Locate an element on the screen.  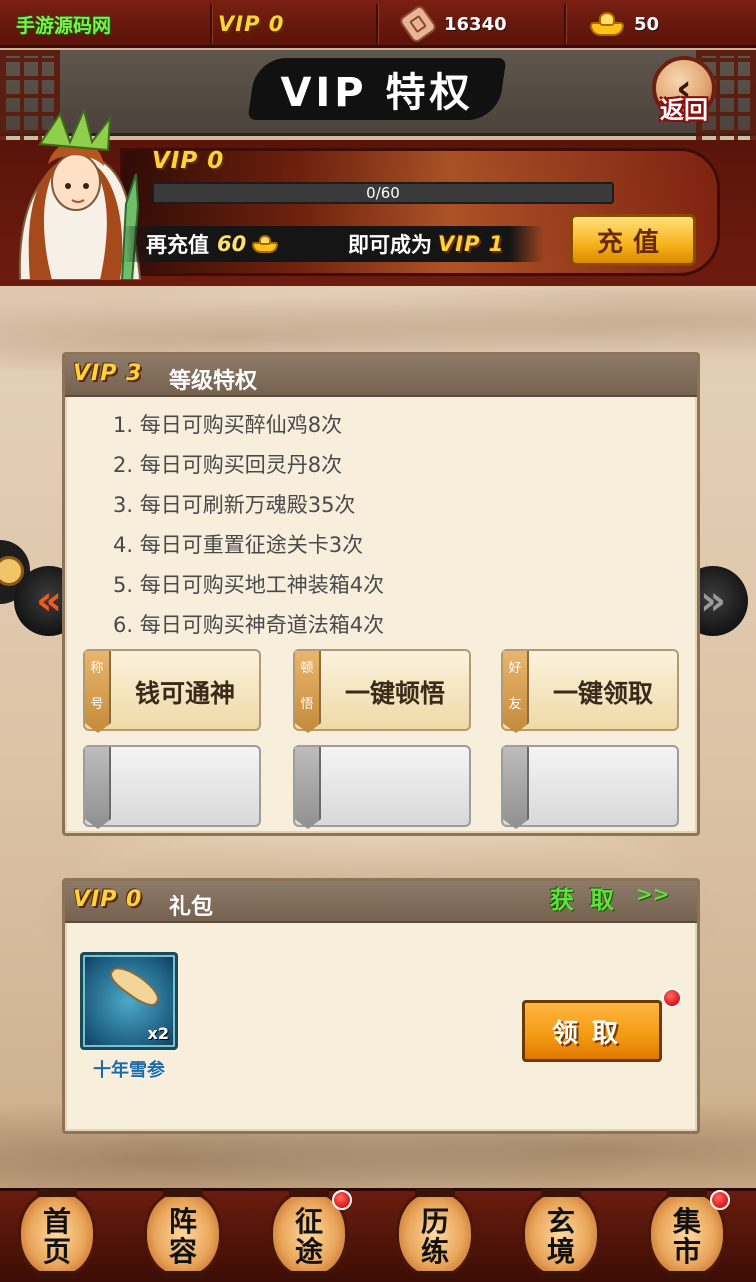
privilege-tile-enlighten: 顿悟 一键顿悟 is located at coordinates (382, 691).